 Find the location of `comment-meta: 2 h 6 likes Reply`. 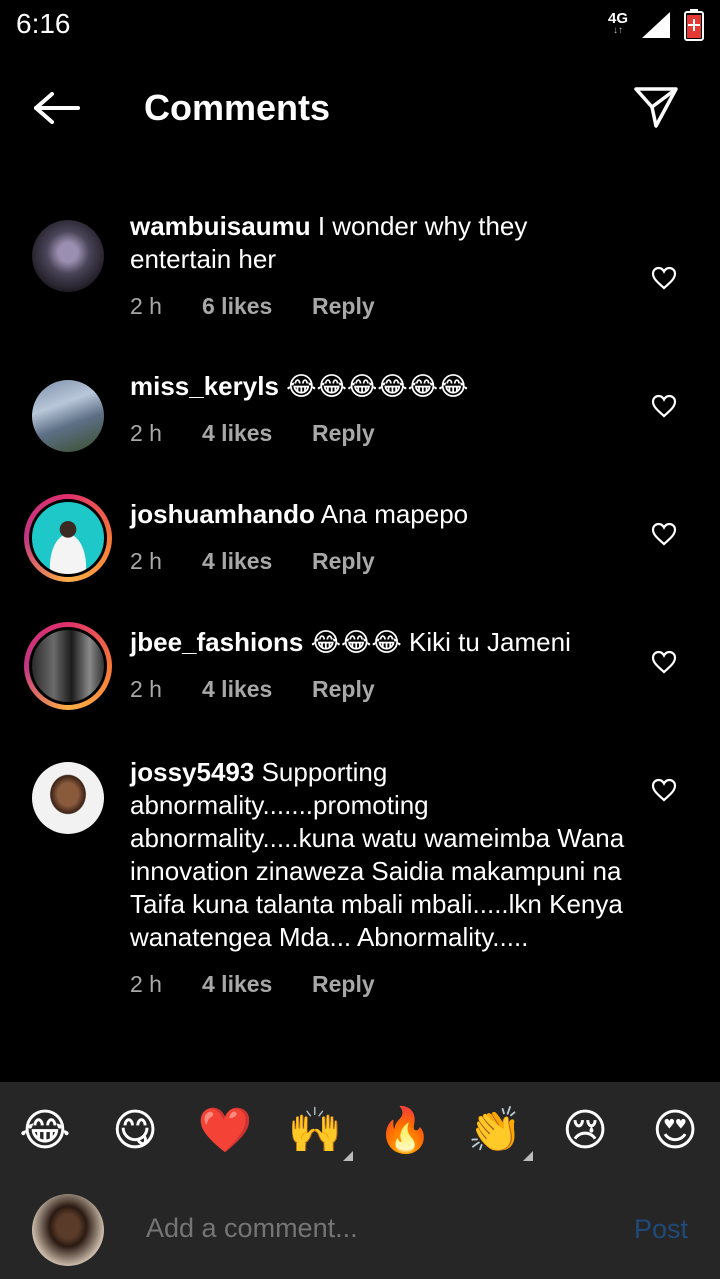

comment-meta: 2 h 6 likes Reply is located at coordinates (380, 306).